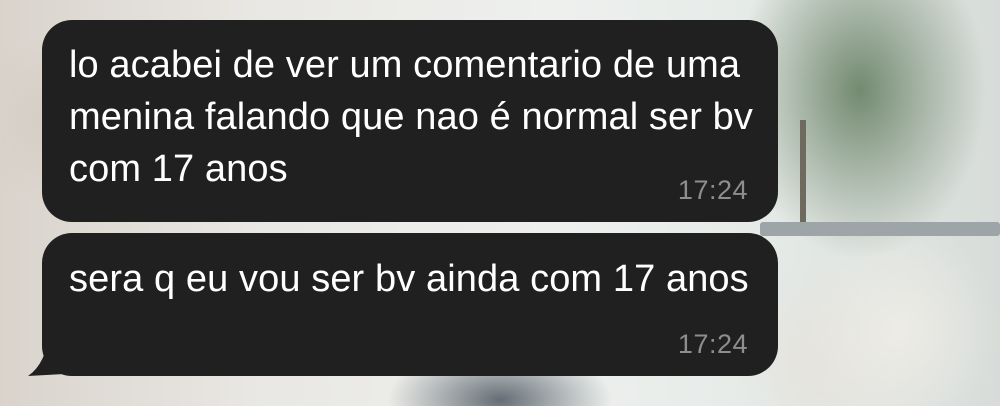  I want to click on wallpaper-tree-trunk, so click(803, 175).